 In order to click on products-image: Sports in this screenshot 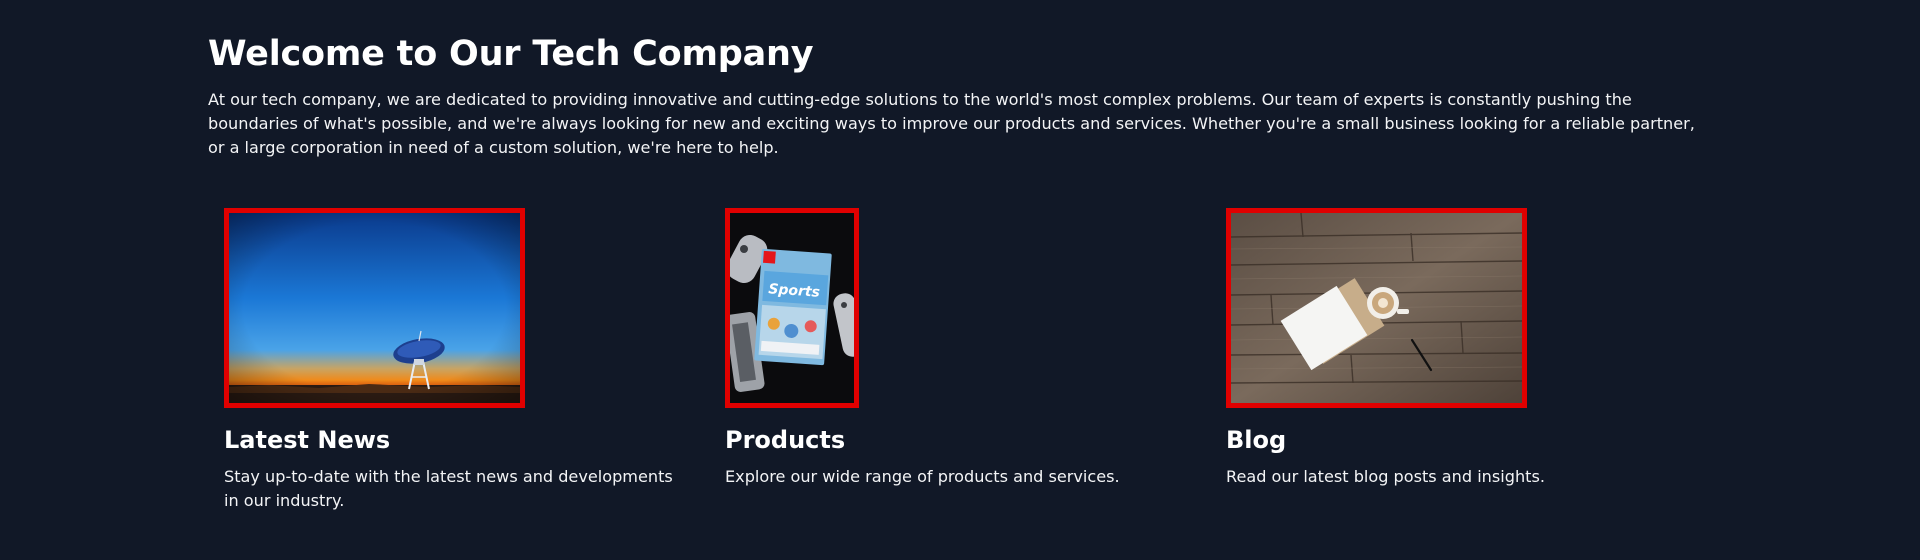, I will do `click(792, 308)`.